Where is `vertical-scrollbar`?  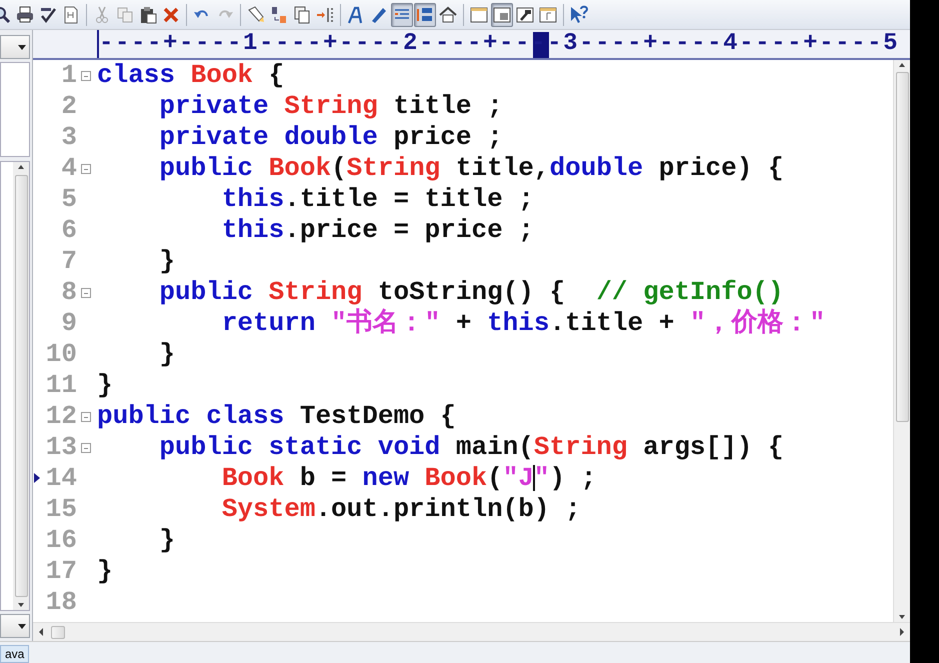 vertical-scrollbar is located at coordinates (901, 341).